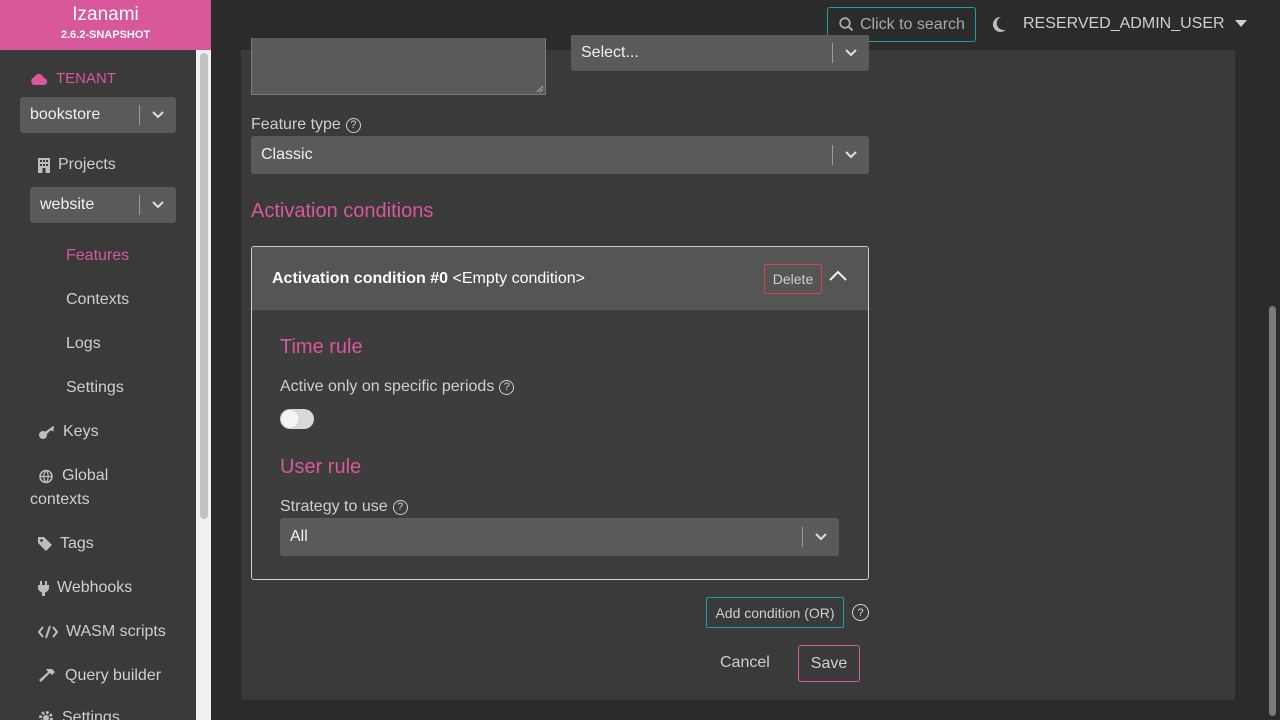 The width and height of the screenshot is (1280, 720). Describe the element at coordinates (398, 66) in the screenshot. I see `description-textarea` at that location.